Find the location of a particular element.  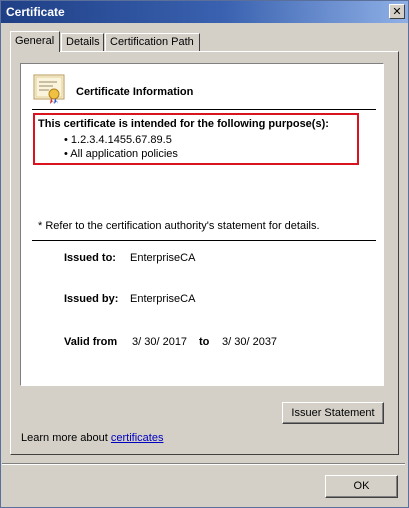

purpose-item: • All application policies is located at coordinates (121, 154).